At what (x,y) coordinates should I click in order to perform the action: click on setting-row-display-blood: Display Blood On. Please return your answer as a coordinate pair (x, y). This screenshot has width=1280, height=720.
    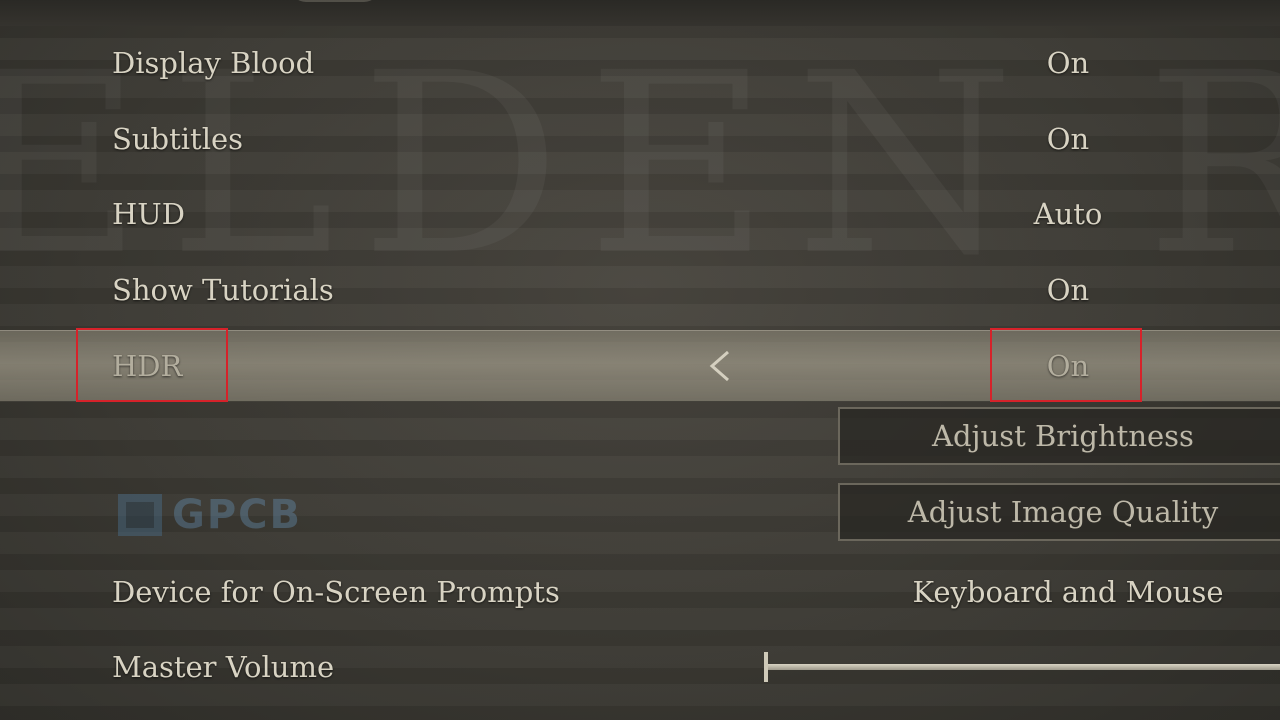
    Looking at the image, I should click on (640, 63).